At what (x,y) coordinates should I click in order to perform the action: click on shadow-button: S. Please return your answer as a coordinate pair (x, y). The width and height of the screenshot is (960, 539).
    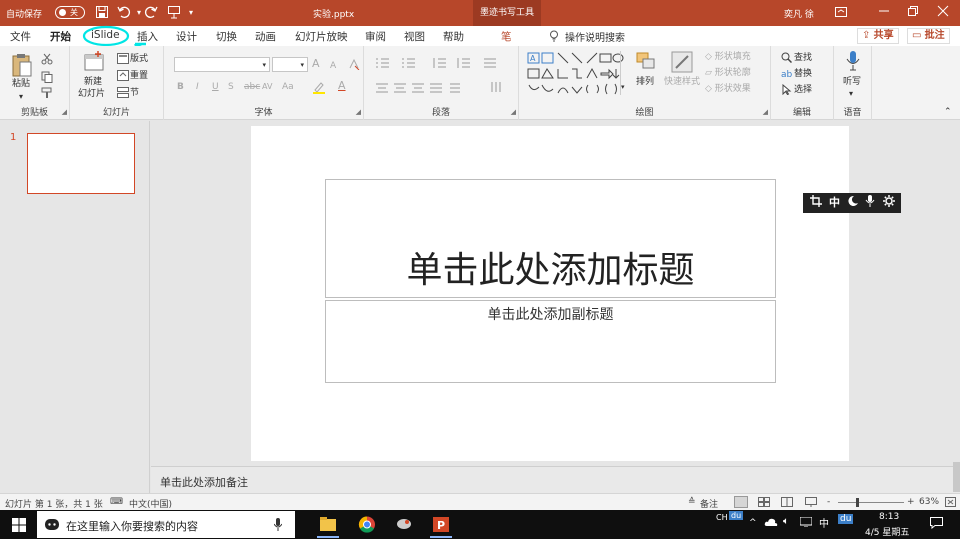
    Looking at the image, I should click on (231, 87).